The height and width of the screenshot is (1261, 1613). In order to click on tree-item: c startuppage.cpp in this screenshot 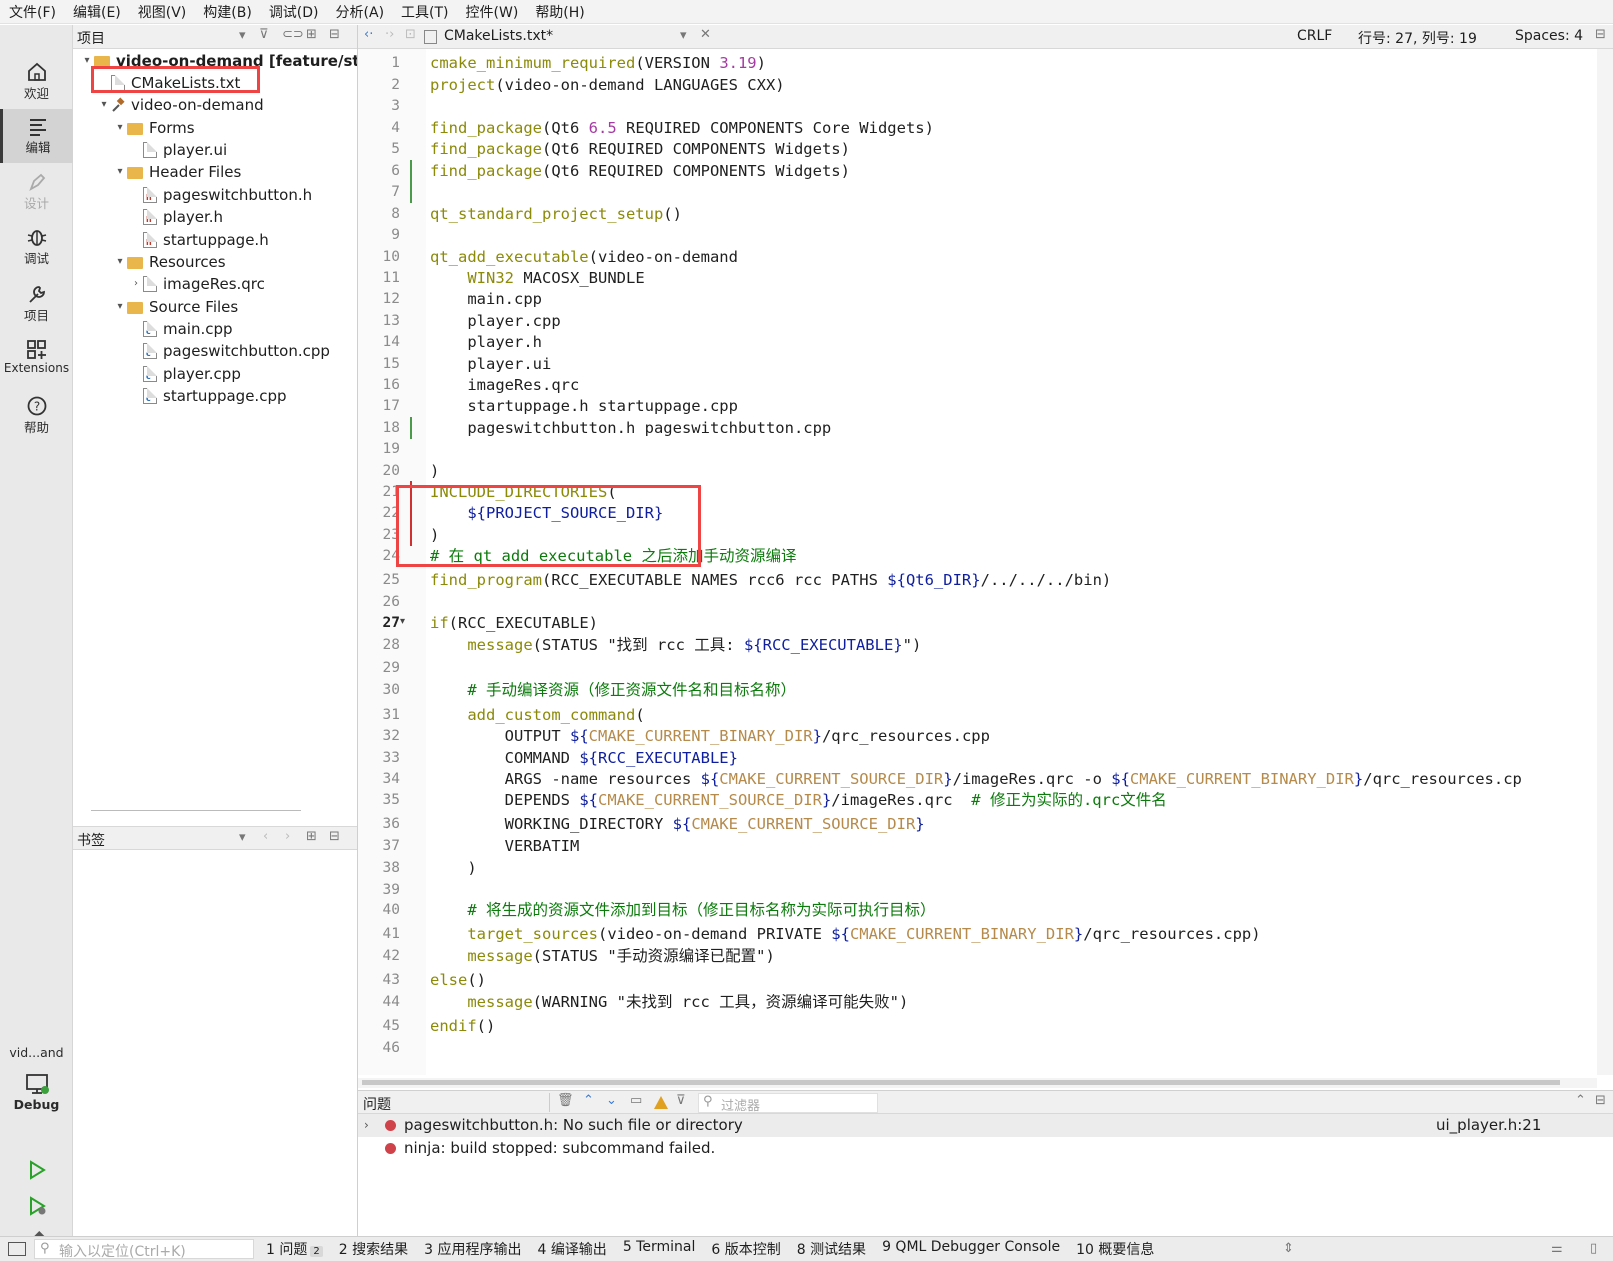, I will do `click(208, 396)`.